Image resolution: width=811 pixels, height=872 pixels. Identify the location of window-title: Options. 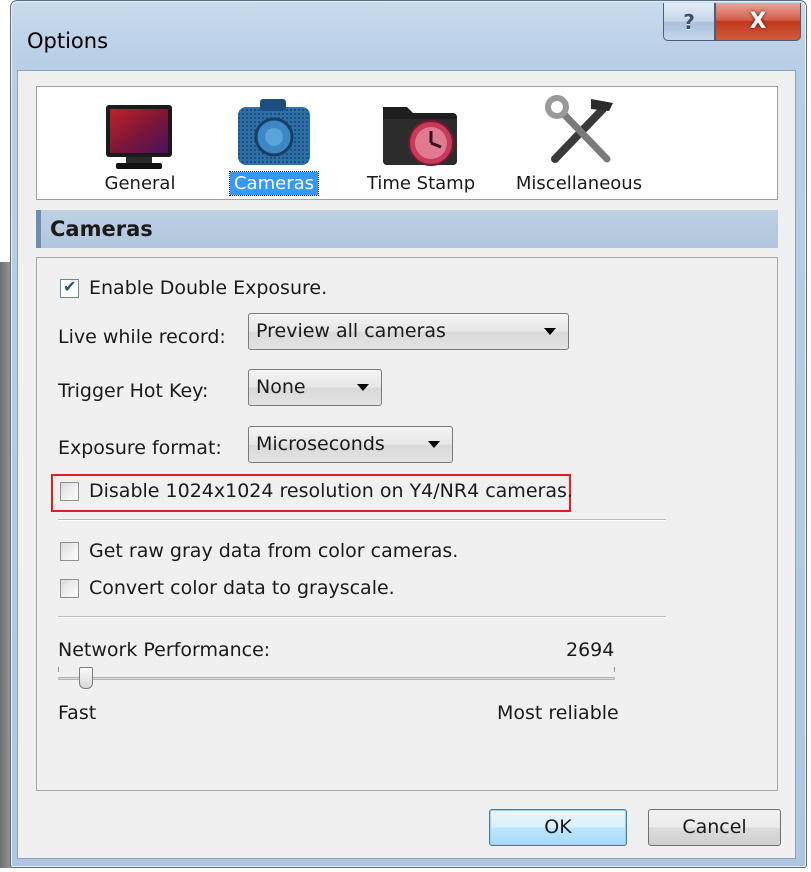
(68, 41).